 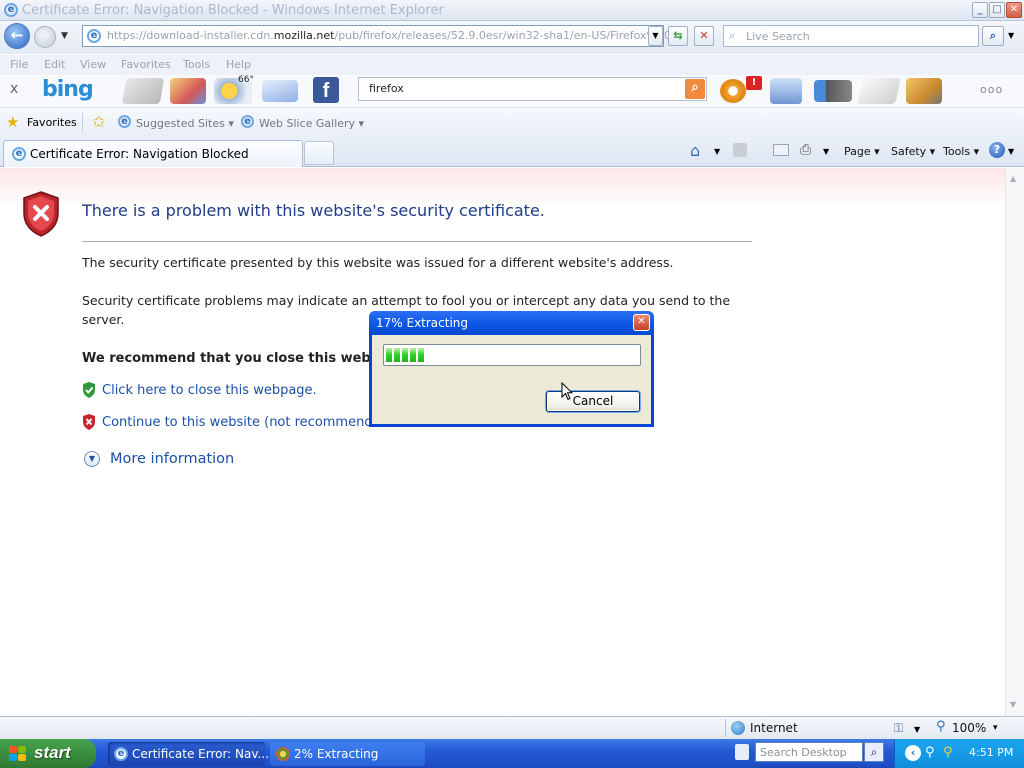 What do you see at coordinates (678, 36) in the screenshot?
I see `refresh-button: ⇆` at bounding box center [678, 36].